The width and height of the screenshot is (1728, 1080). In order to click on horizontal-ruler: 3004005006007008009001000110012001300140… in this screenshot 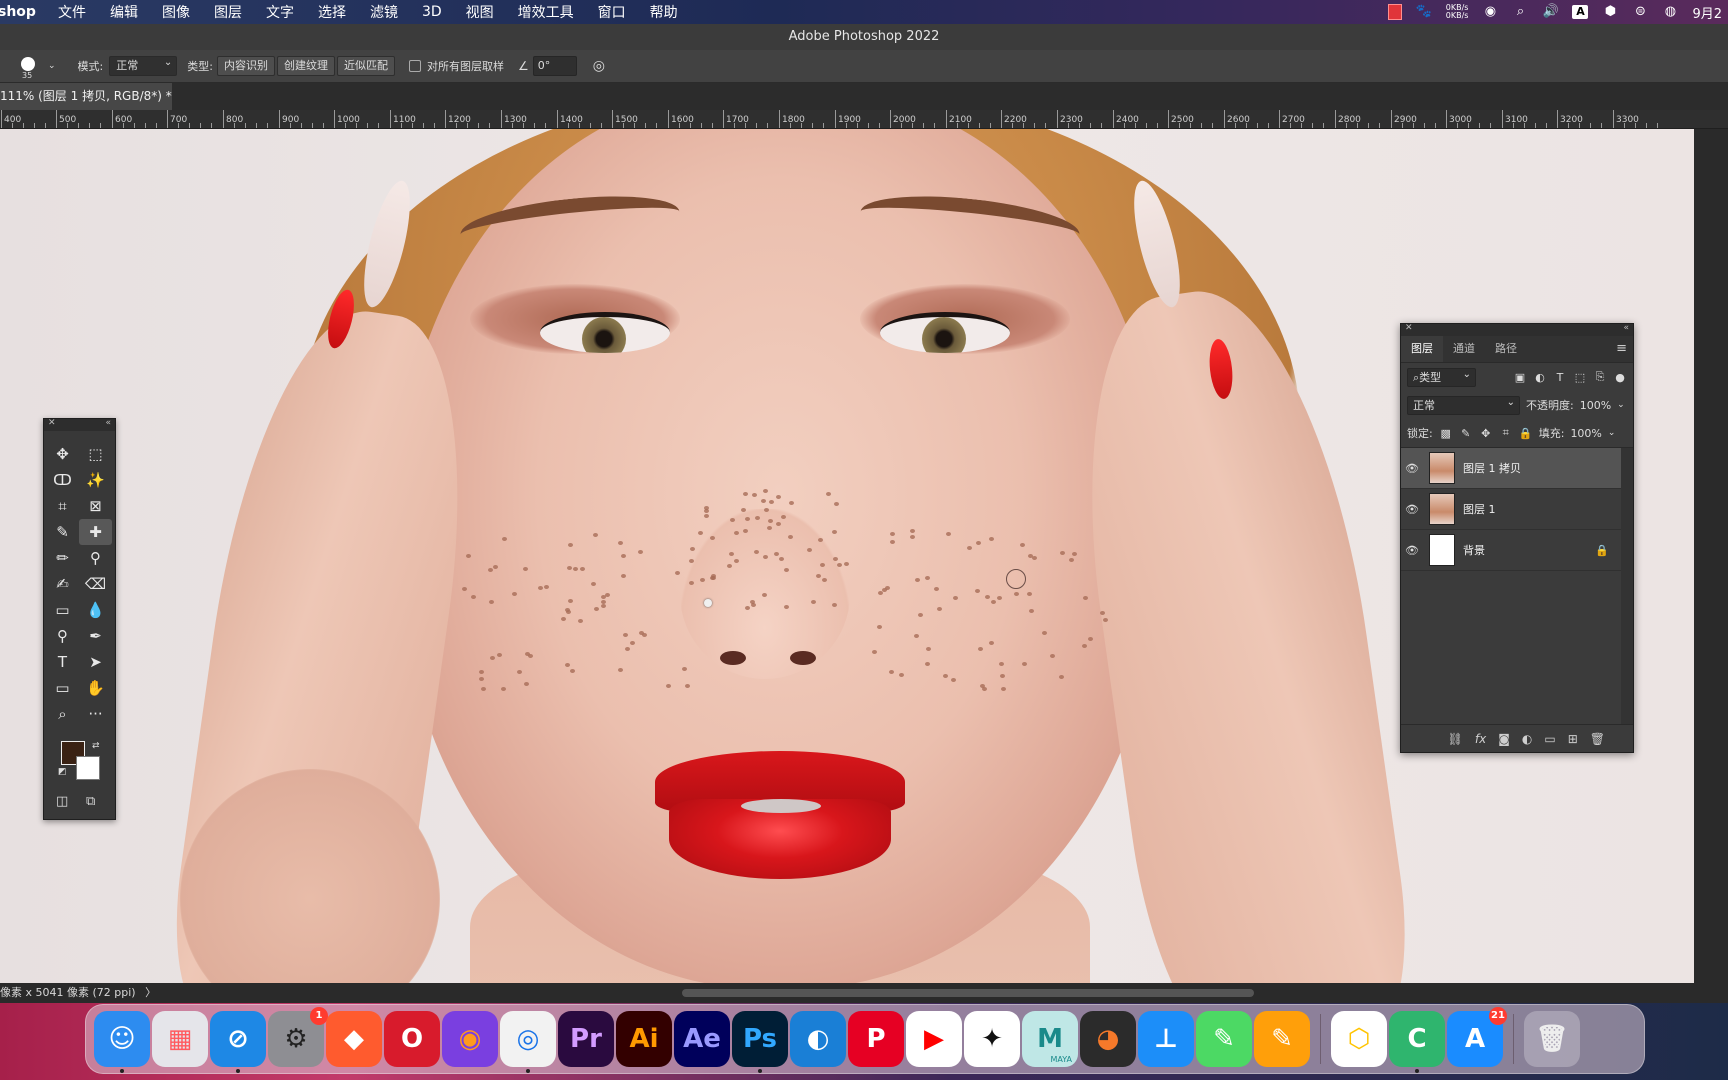, I will do `click(864, 119)`.